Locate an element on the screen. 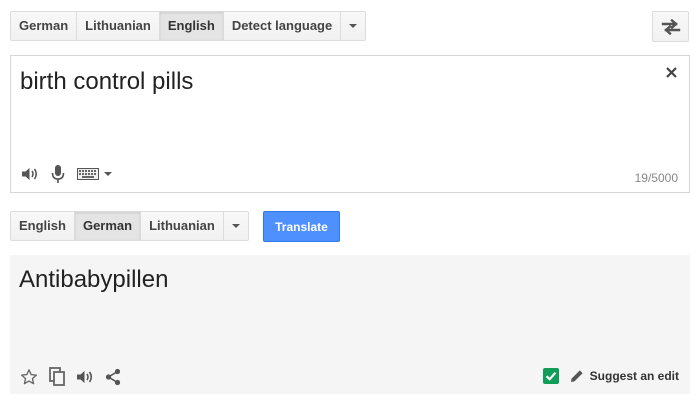  clear-source-button is located at coordinates (671, 72).